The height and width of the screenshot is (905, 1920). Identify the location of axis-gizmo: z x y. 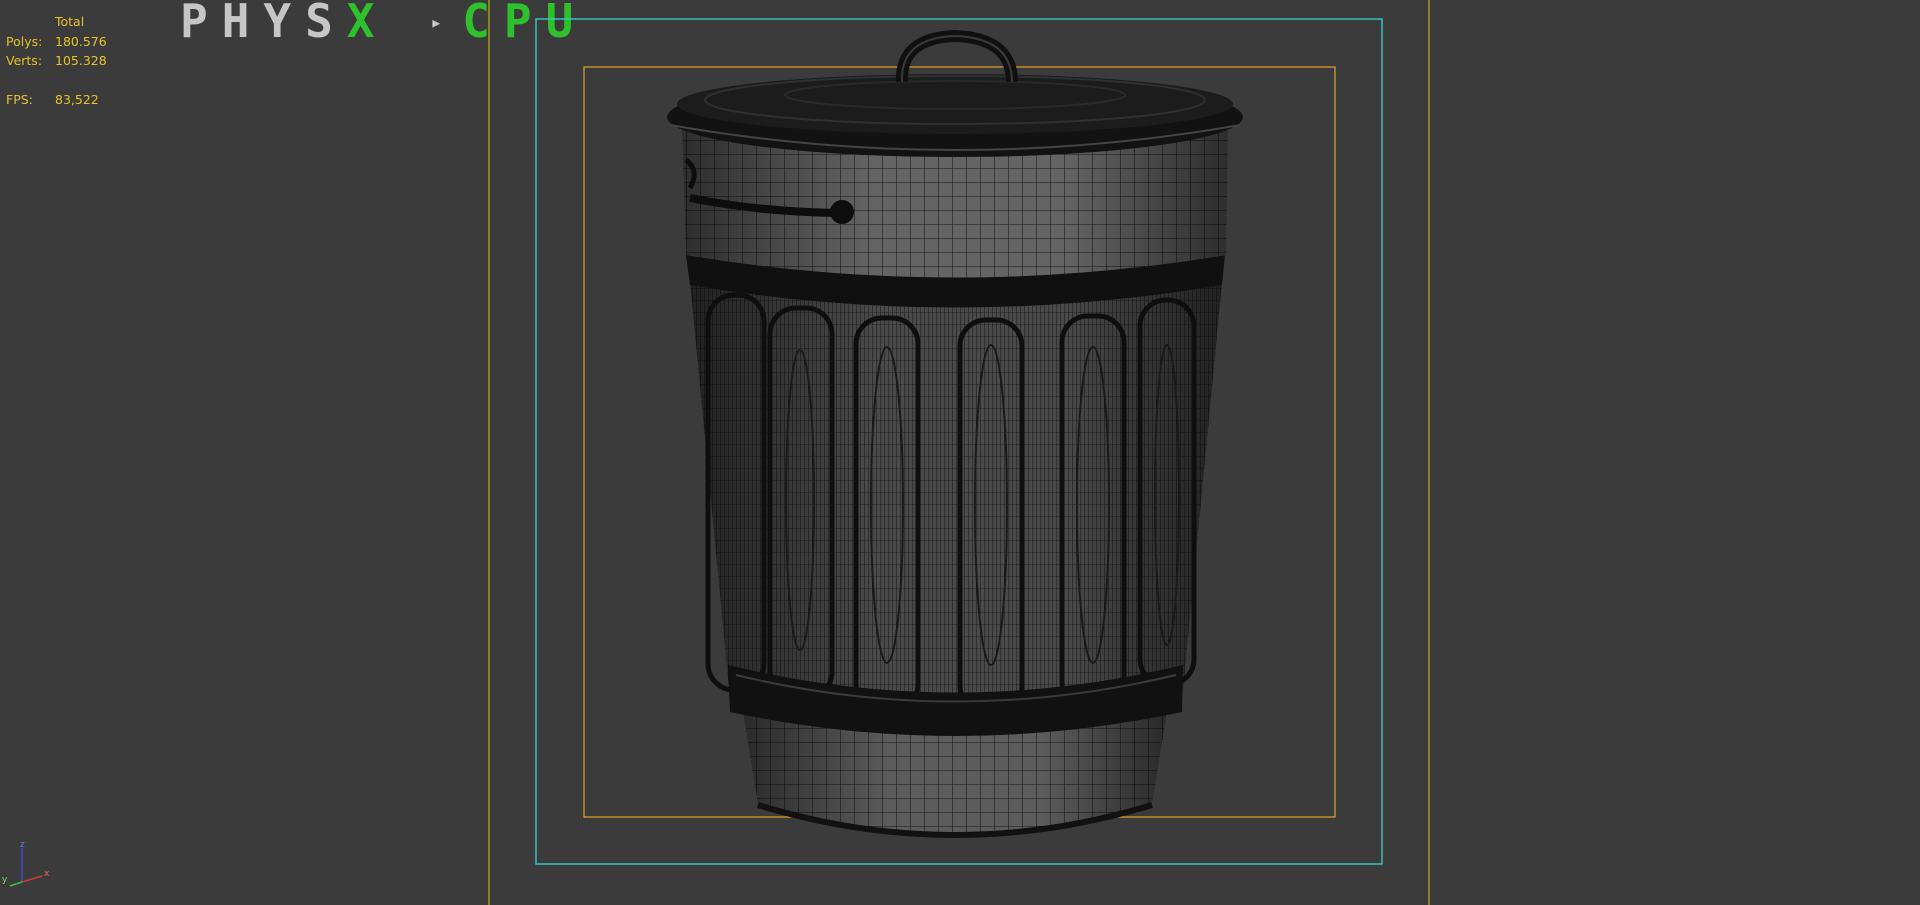
(28, 864).